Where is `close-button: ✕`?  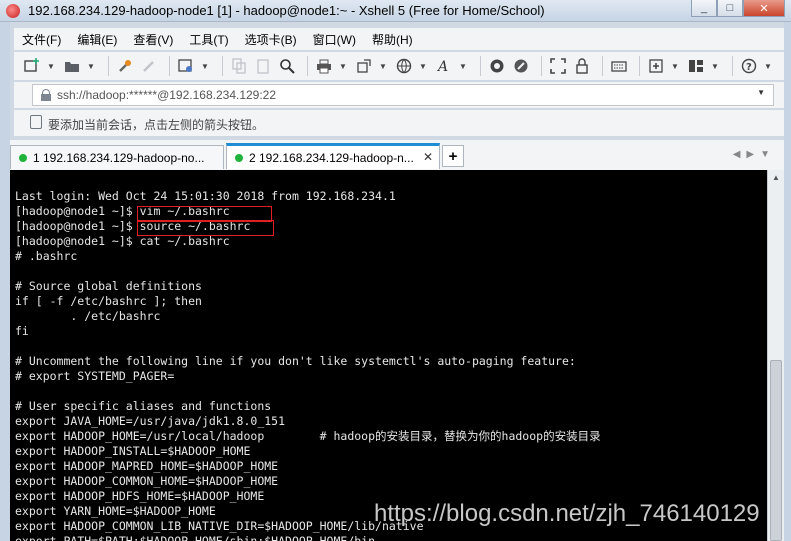
close-button: ✕ is located at coordinates (764, 8).